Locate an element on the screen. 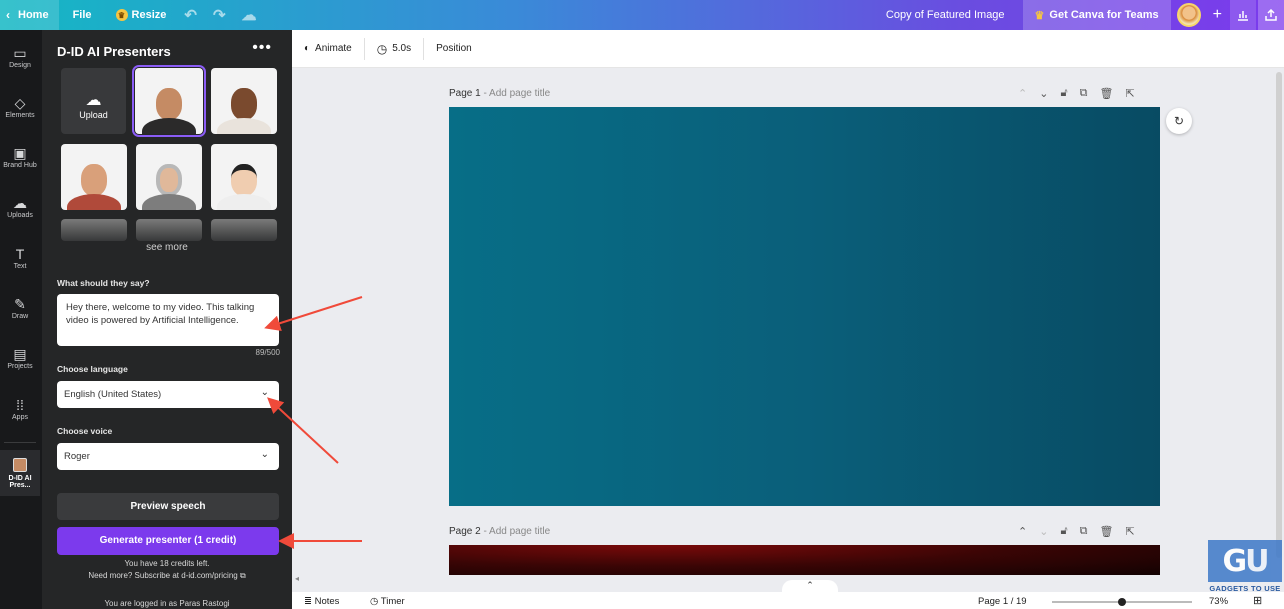 This screenshot has height=609, width=1284. upload-cloud-icon: ☁ is located at coordinates (93, 100).